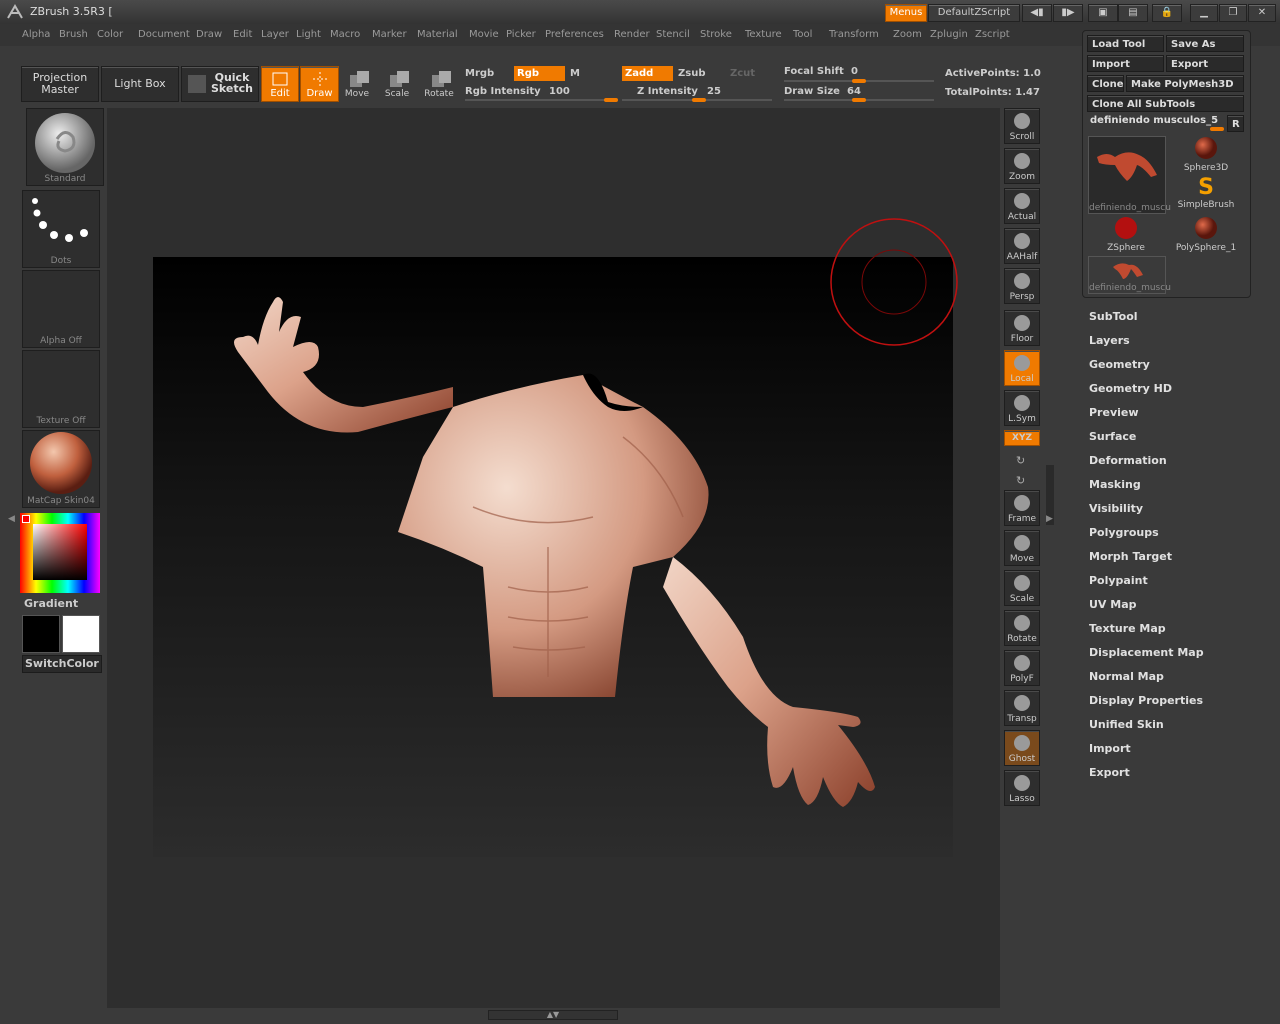  Describe the element at coordinates (1125, 63) in the screenshot. I see `import-tool-button: Import` at that location.